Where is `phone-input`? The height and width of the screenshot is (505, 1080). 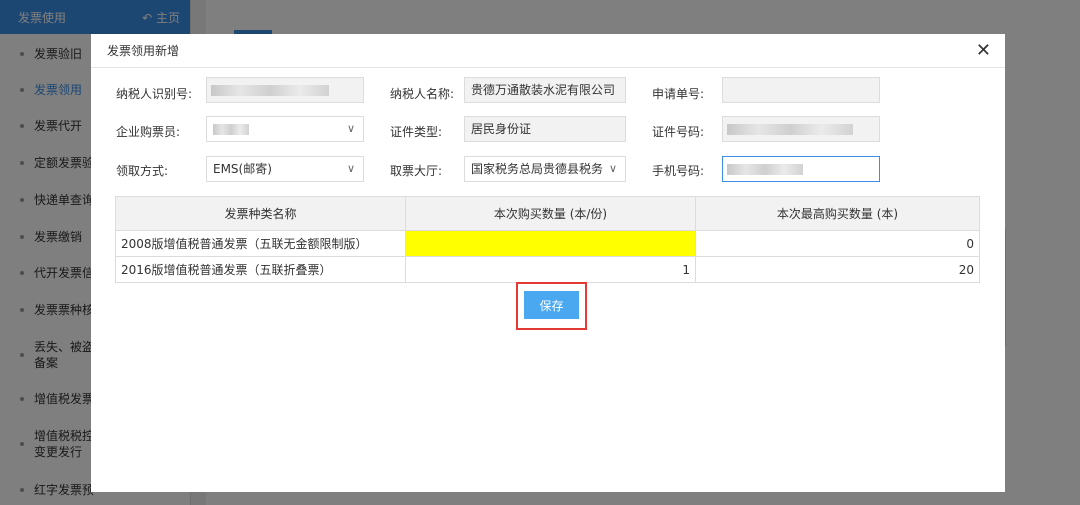 phone-input is located at coordinates (801, 169).